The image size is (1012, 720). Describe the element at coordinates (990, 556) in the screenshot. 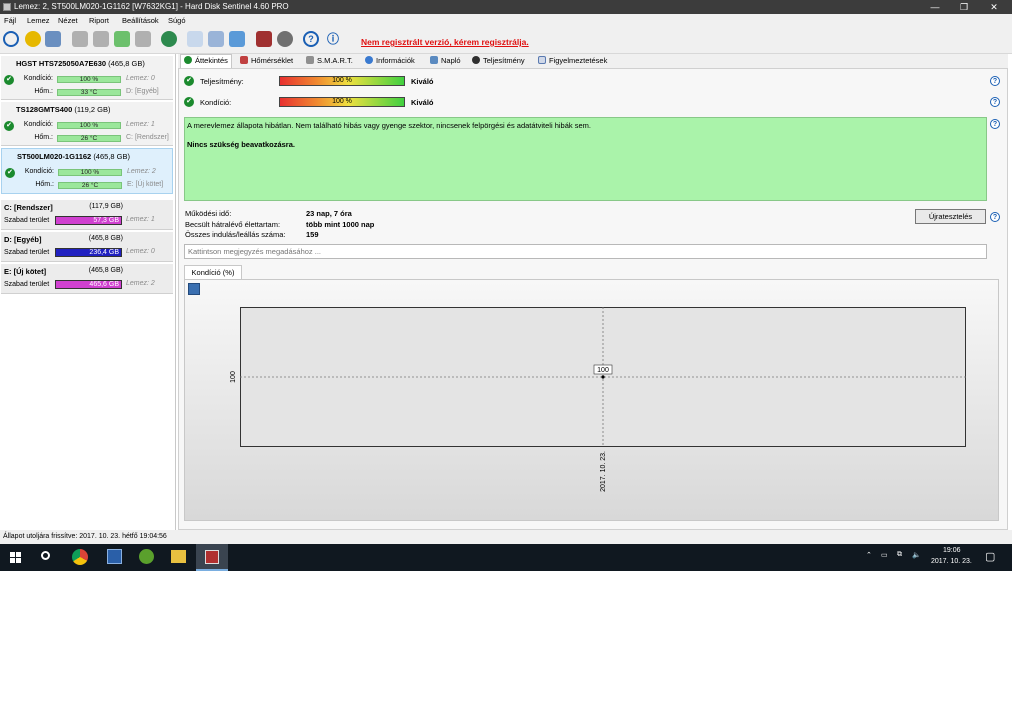

I see `notification-icon: ▢` at that location.